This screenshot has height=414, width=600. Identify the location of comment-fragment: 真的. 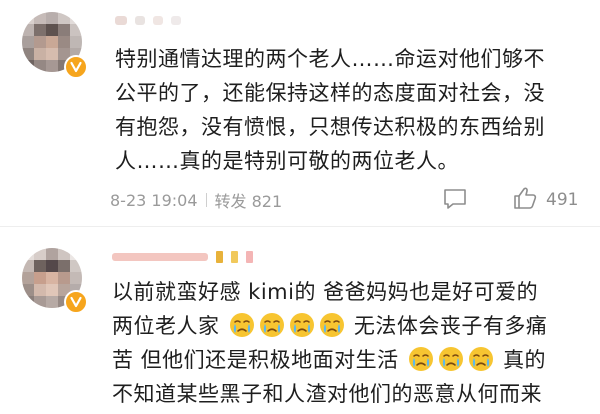
(525, 360).